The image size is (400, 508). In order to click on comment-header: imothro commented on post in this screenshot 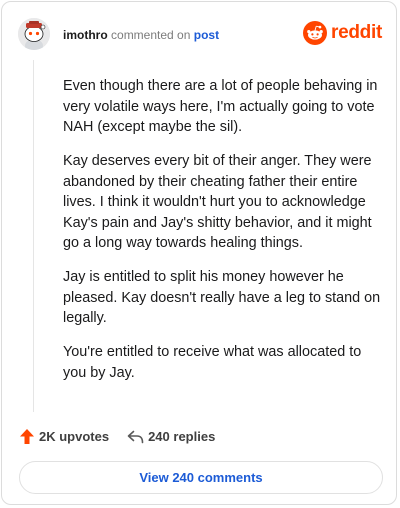, I will do `click(141, 35)`.